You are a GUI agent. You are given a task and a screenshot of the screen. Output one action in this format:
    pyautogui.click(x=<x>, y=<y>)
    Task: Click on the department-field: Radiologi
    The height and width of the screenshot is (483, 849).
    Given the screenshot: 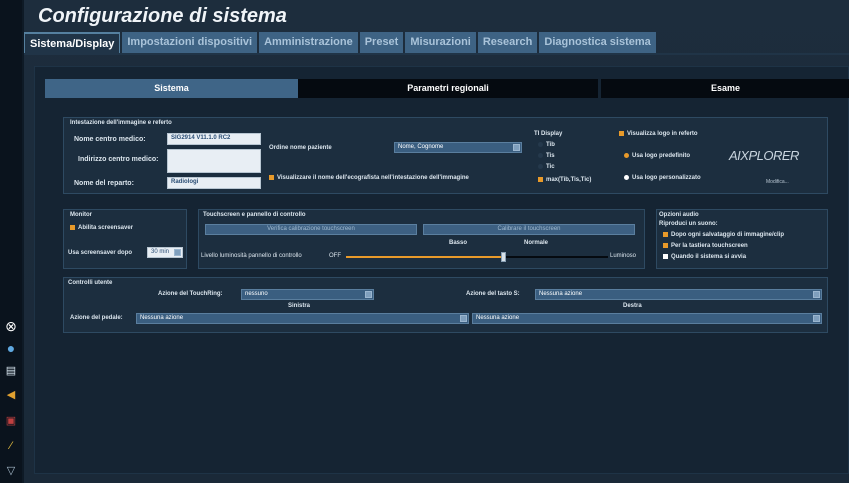 What is the action you would take?
    pyautogui.click(x=214, y=183)
    